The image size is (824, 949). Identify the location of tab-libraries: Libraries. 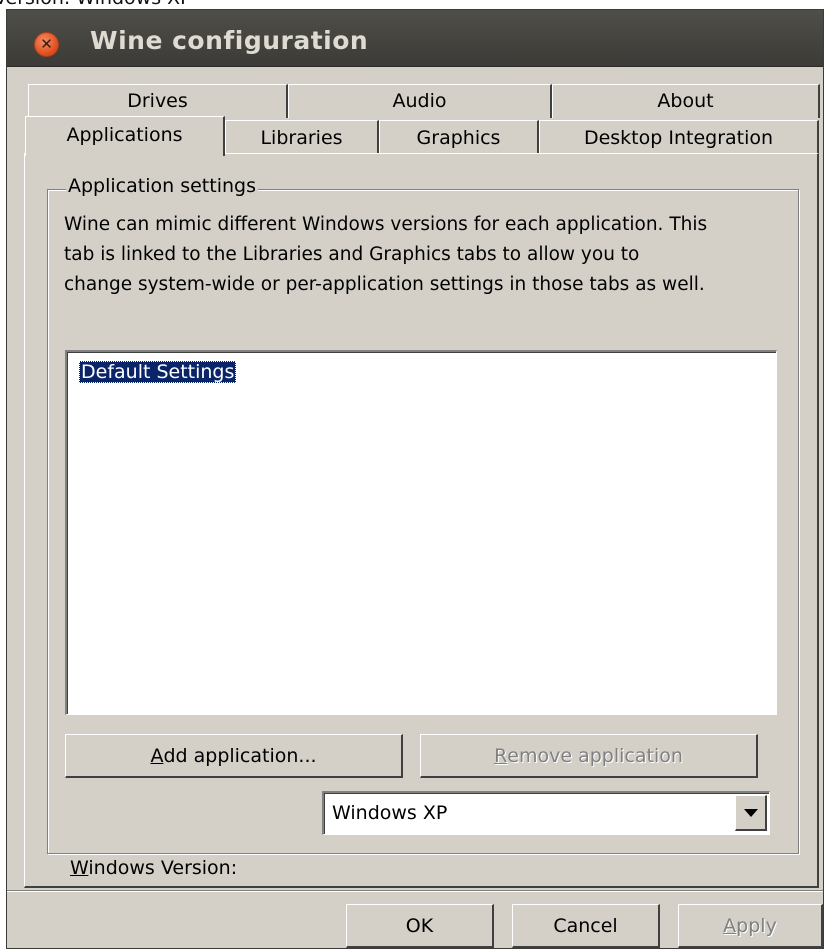
(302, 137).